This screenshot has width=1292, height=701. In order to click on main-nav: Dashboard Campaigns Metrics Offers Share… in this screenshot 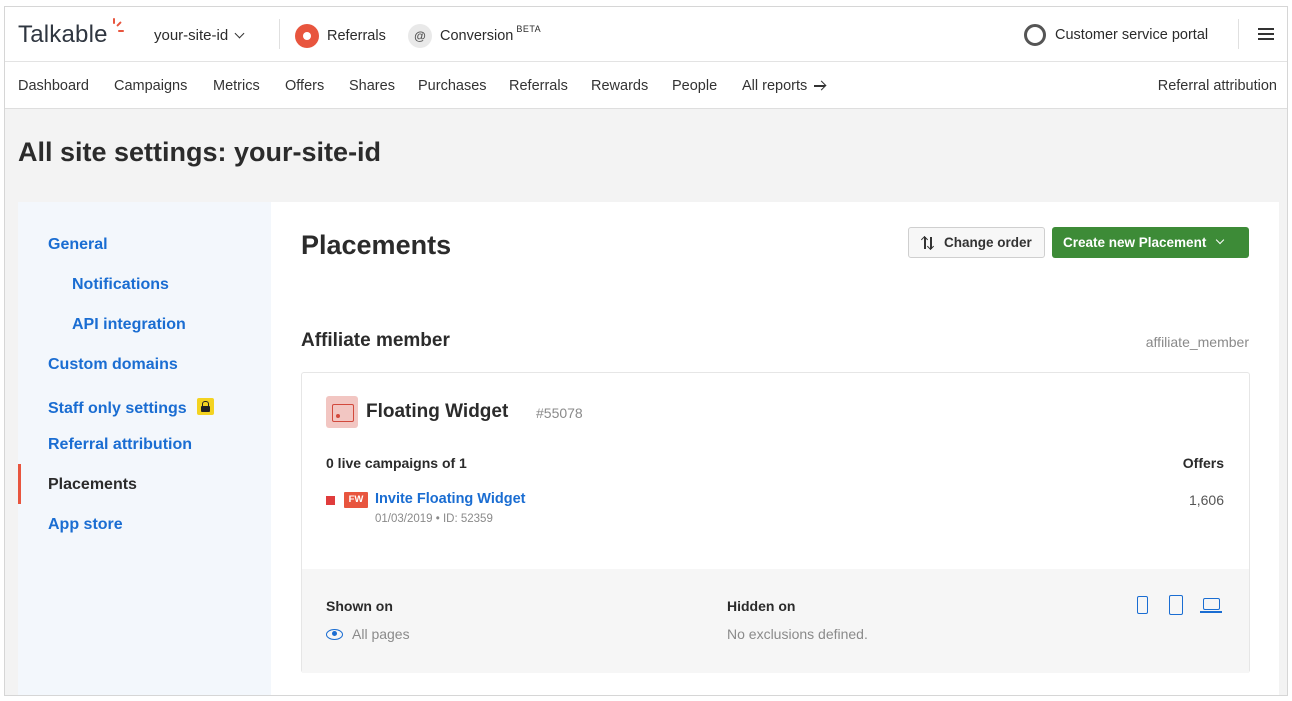, I will do `click(646, 85)`.